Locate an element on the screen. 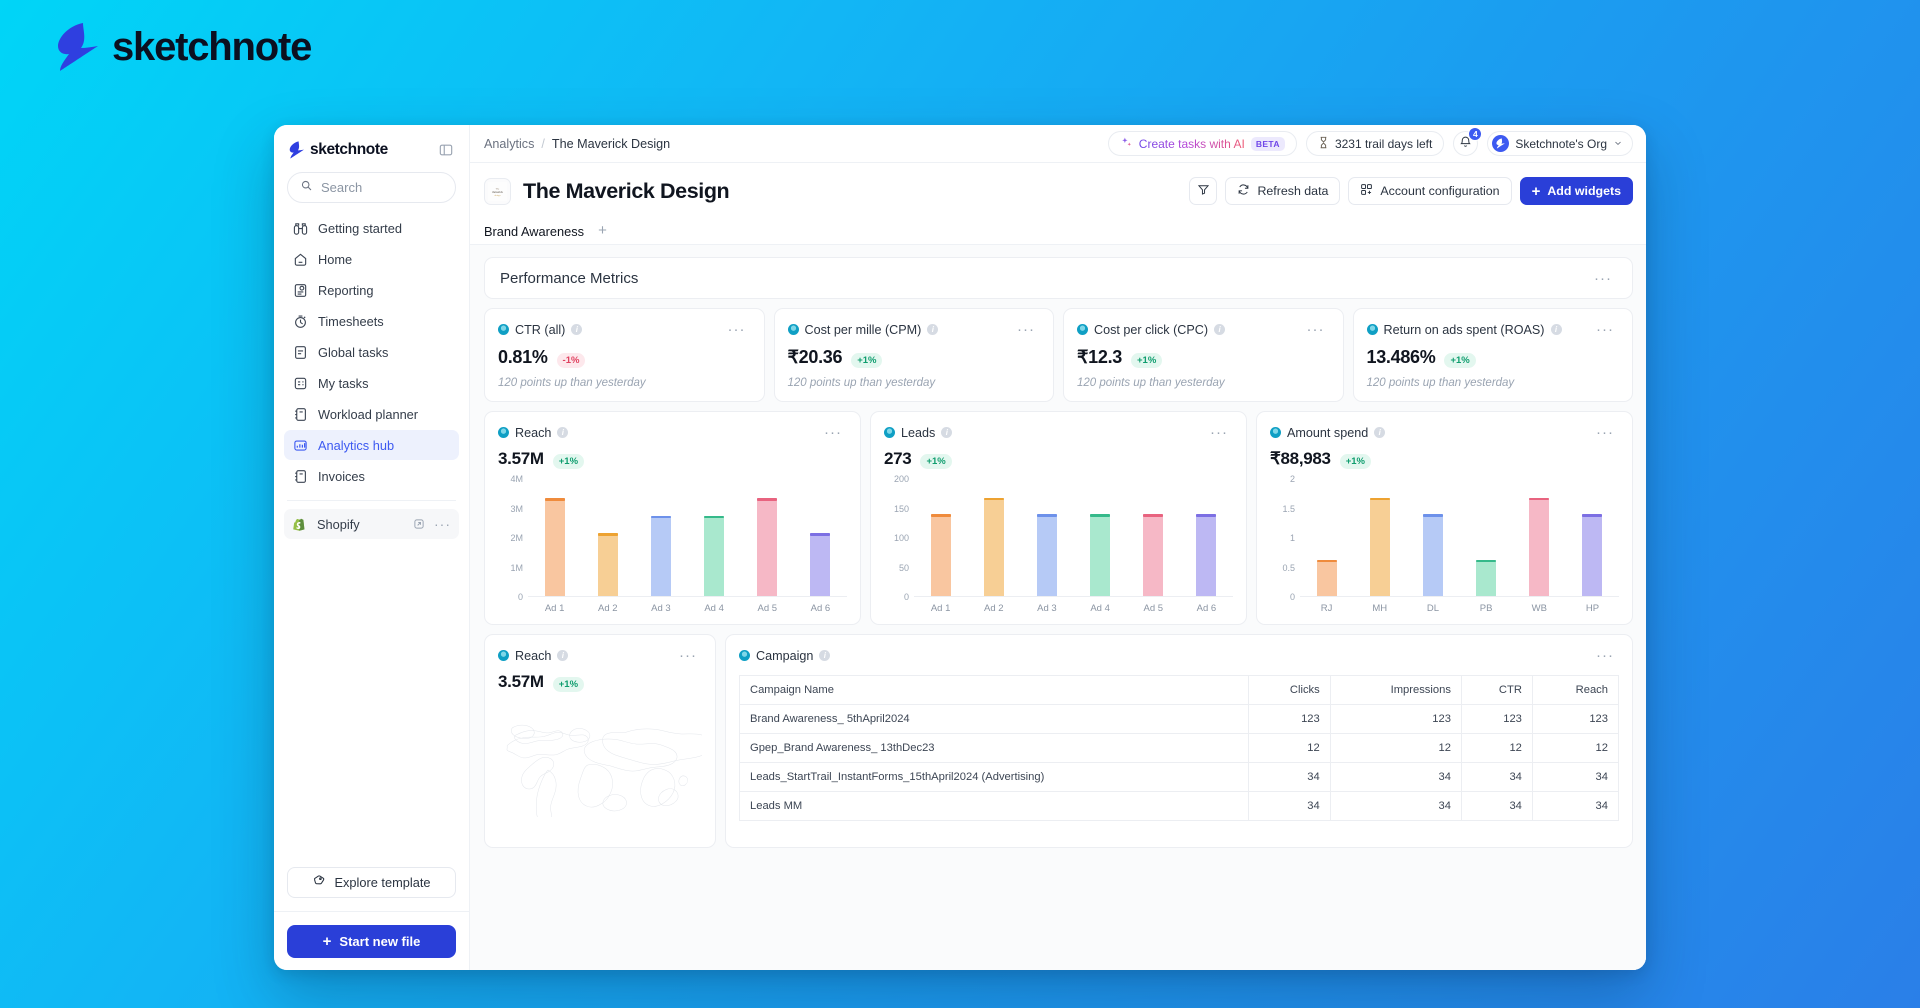 Image resolution: width=1920 pixels, height=1008 pixels. breadcrumb-root: Analytics is located at coordinates (509, 144).